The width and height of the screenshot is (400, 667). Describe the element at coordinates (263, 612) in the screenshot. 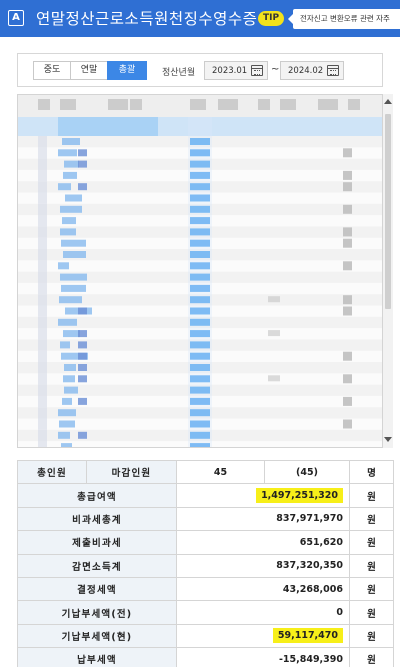

I see `summary-row-value-cell: 0` at that location.